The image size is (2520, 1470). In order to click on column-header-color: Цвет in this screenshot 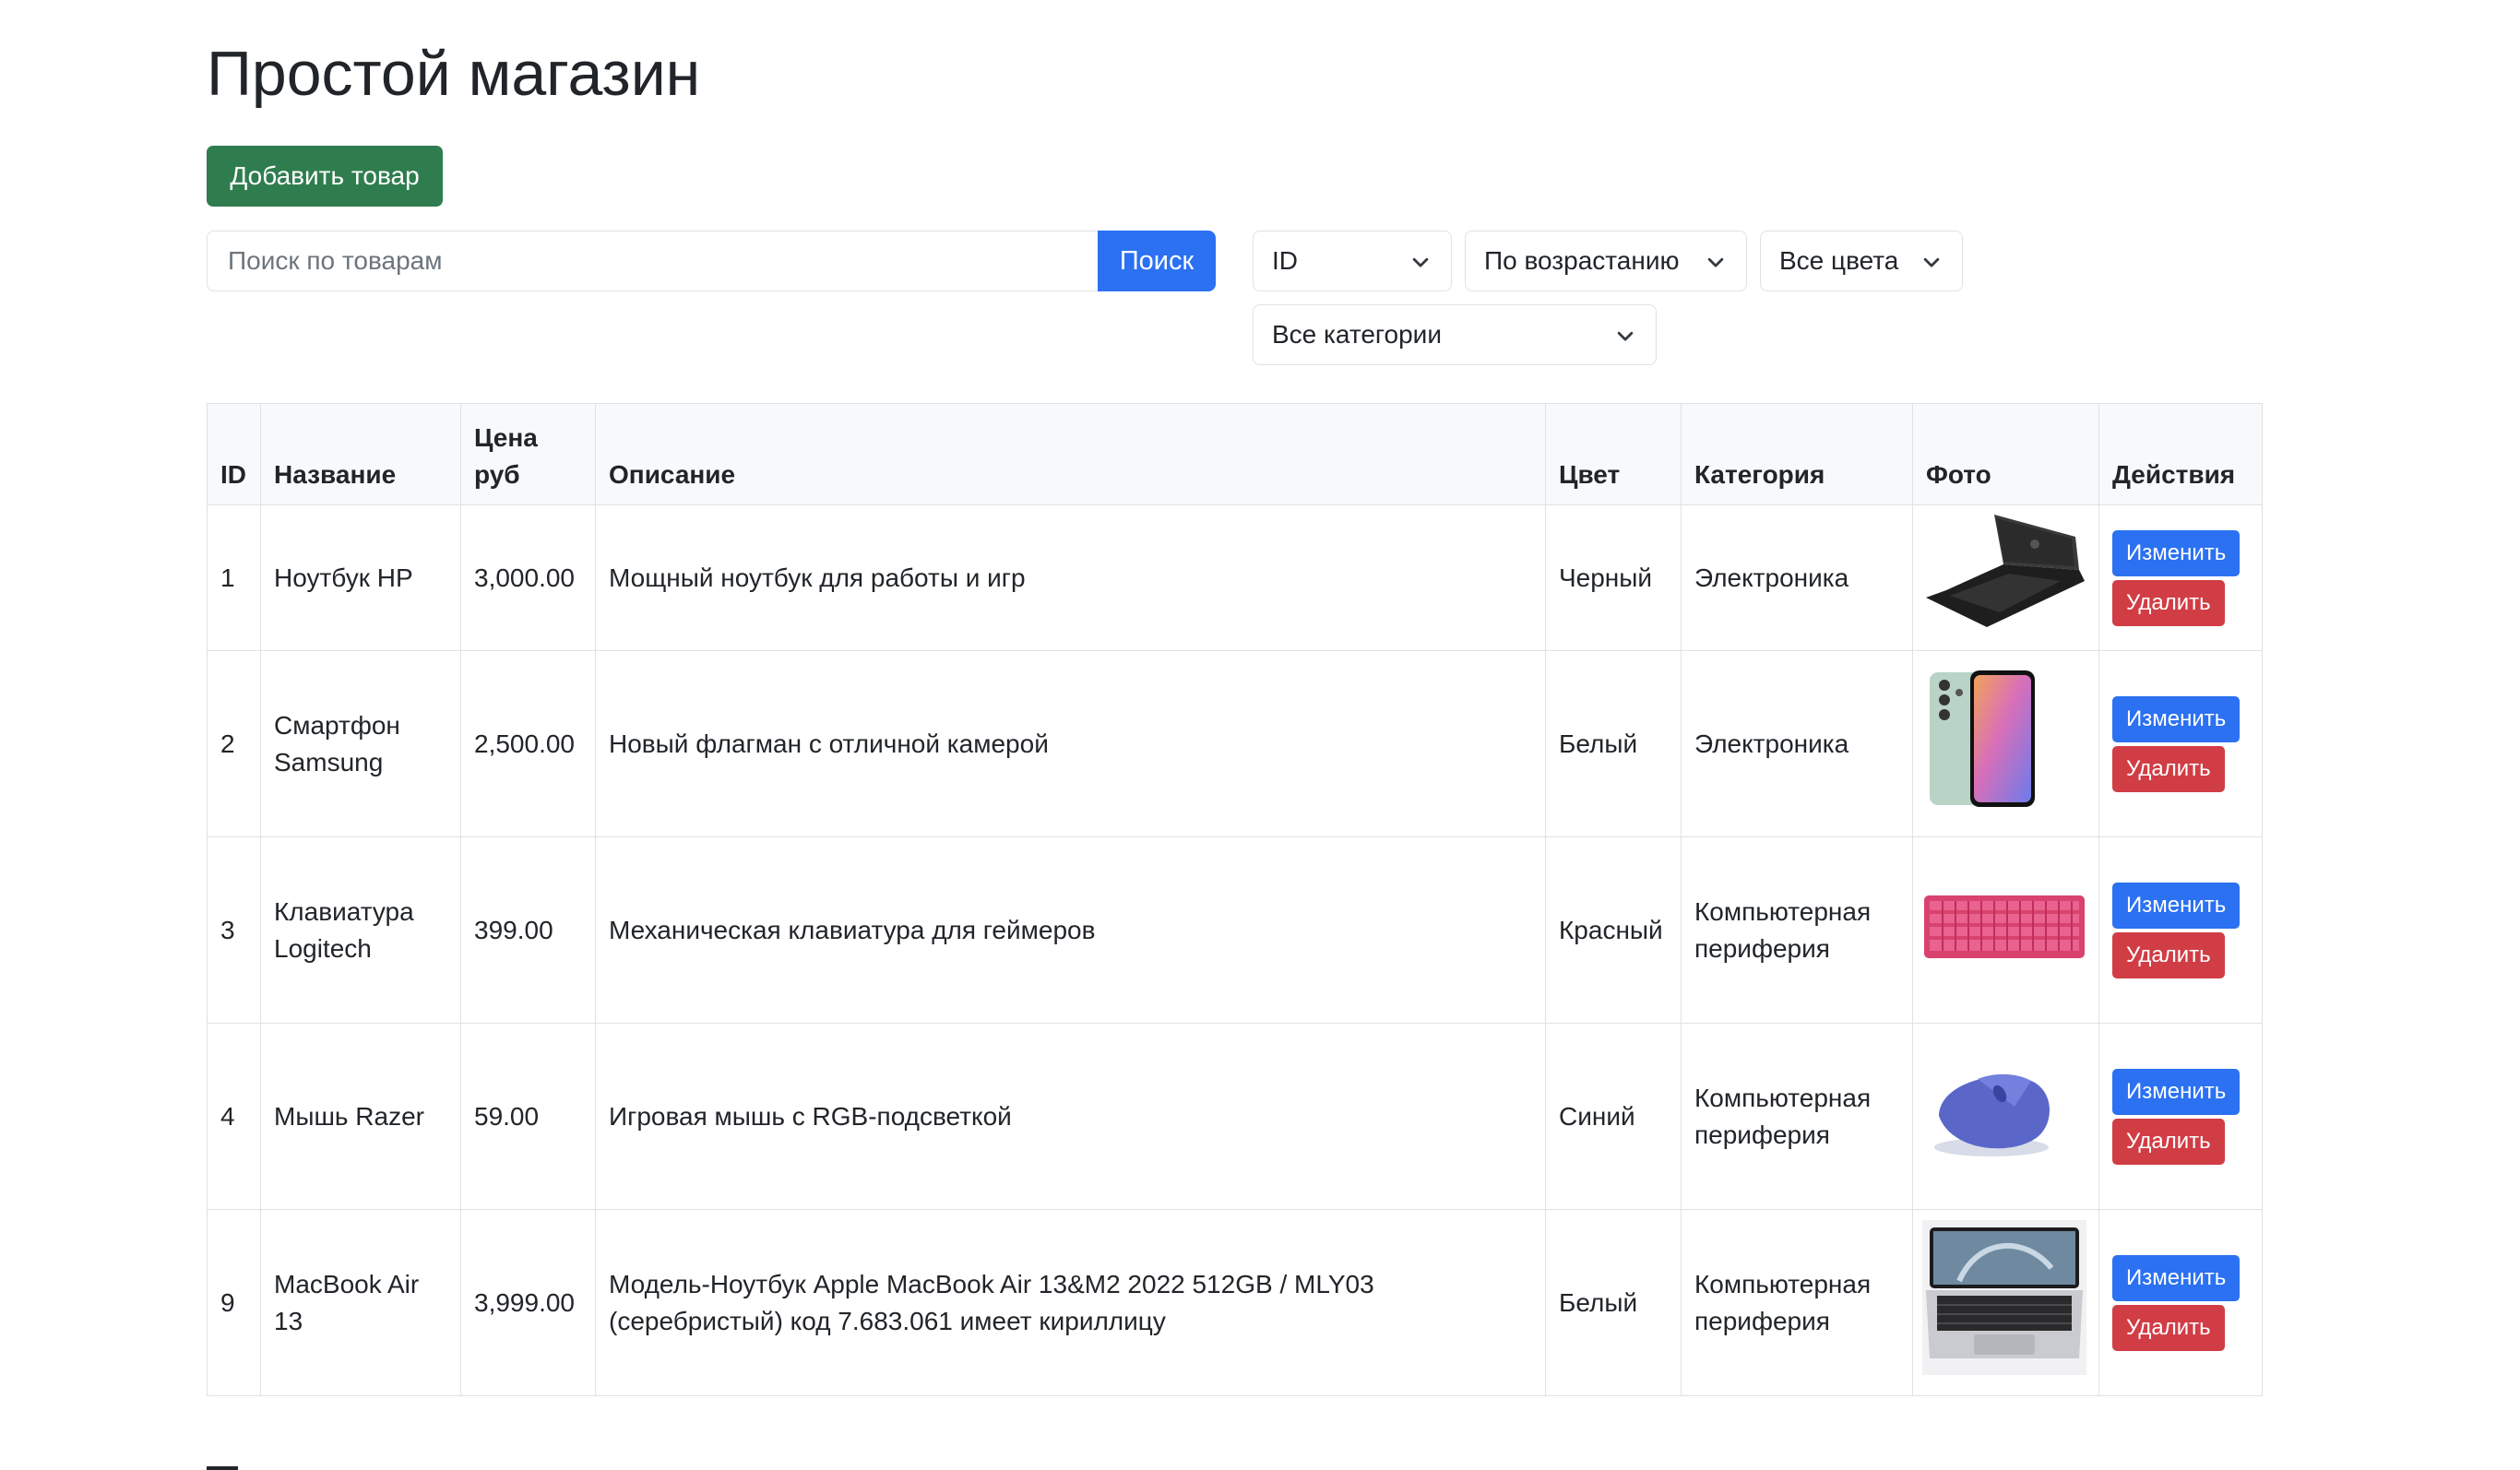, I will do `click(1613, 454)`.